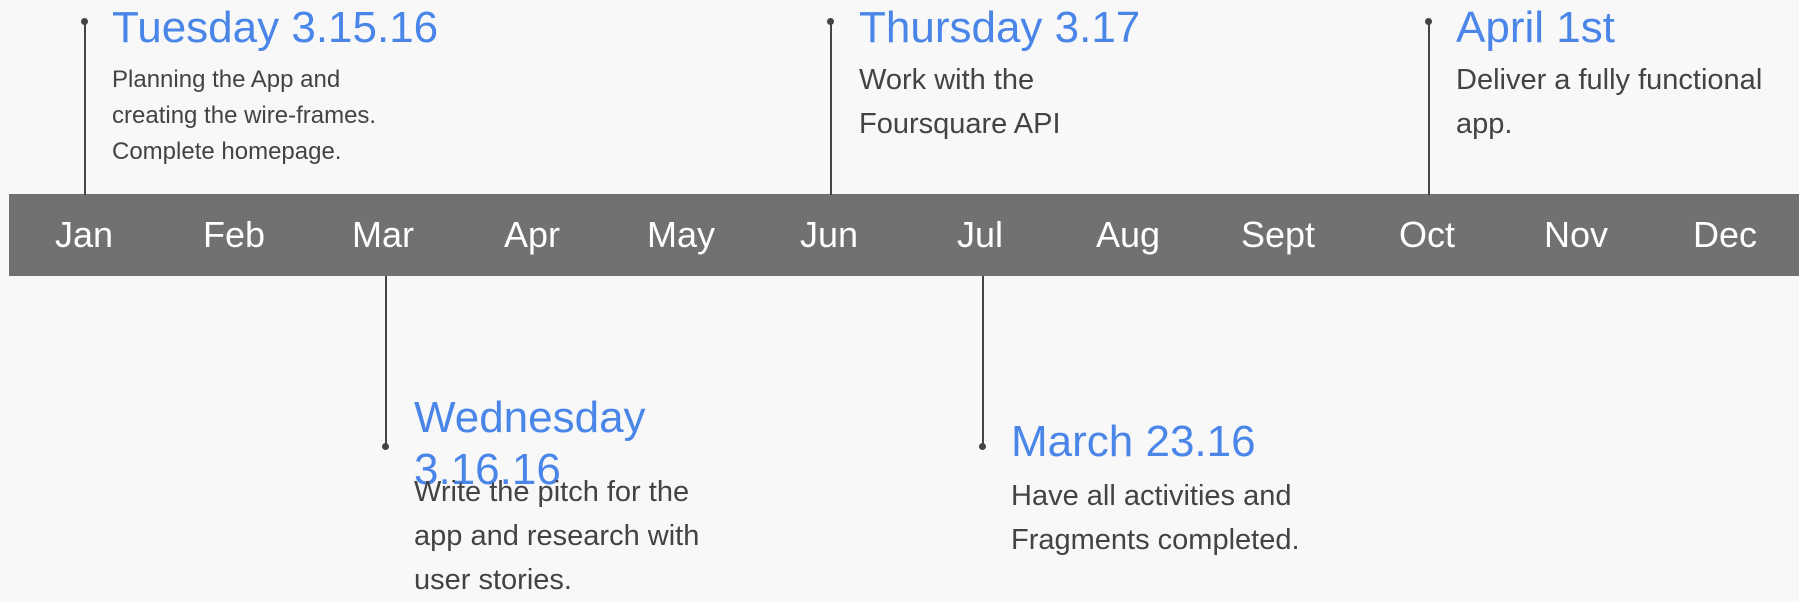 Image resolution: width=1799 pixels, height=602 pixels. I want to click on month-label-may: May, so click(681, 234).